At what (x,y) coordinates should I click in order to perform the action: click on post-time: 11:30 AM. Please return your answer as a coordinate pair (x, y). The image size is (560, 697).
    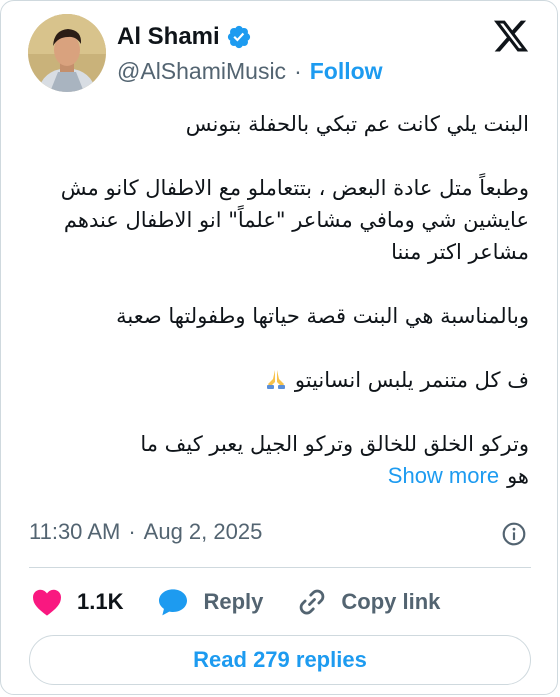
    Looking at the image, I should click on (75, 531).